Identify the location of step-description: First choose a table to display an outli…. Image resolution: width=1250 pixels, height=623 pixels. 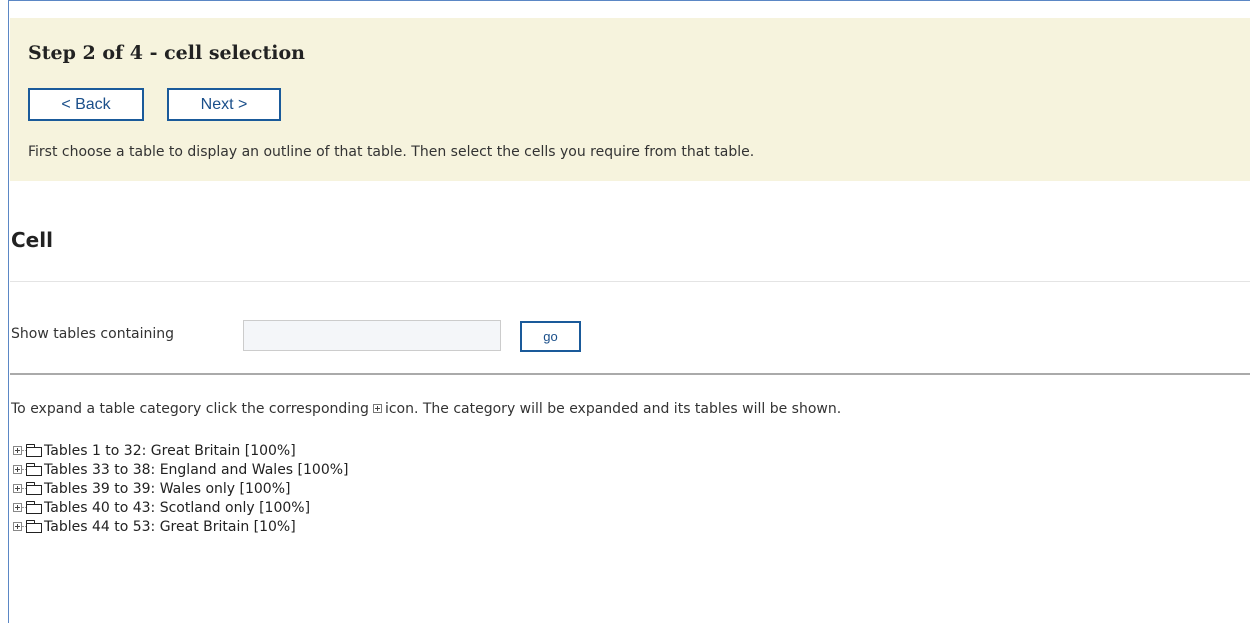
(391, 152).